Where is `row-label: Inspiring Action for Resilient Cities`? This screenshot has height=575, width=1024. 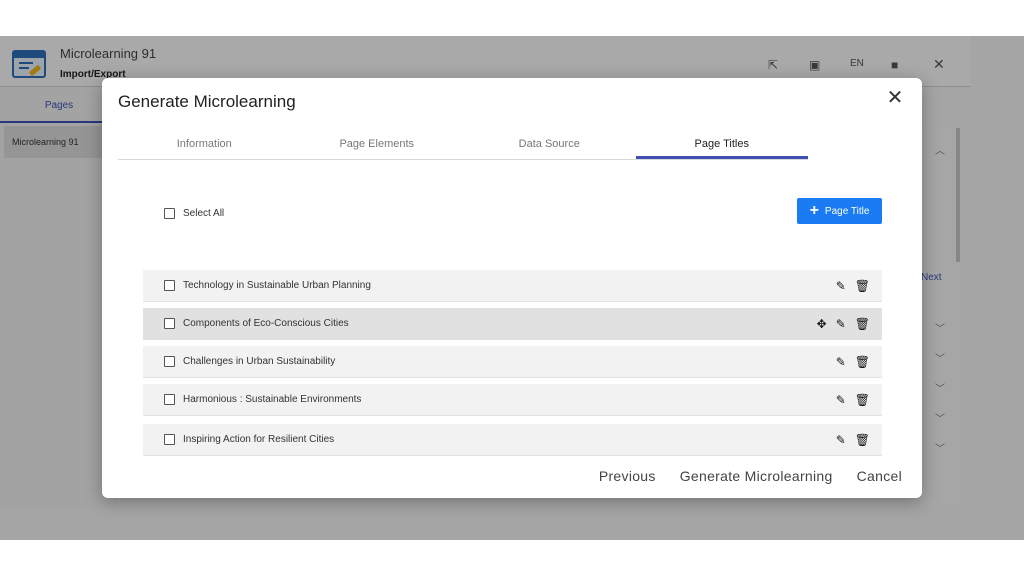 row-label: Inspiring Action for Resilient Cities is located at coordinates (259, 439).